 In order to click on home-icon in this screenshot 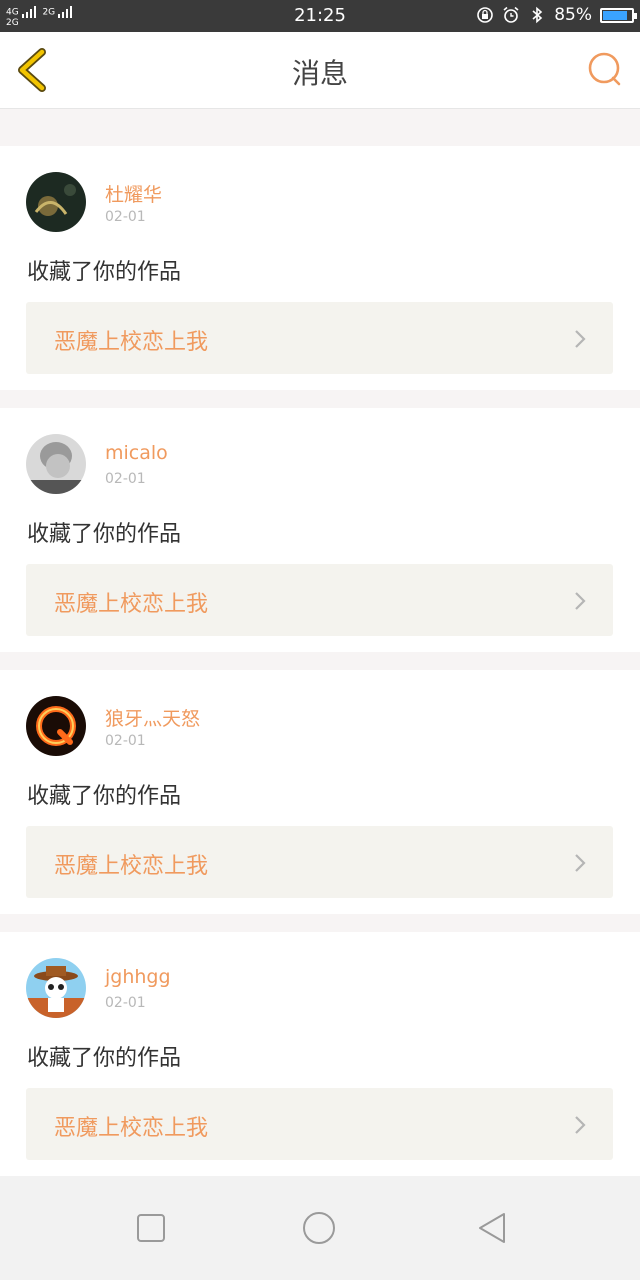, I will do `click(319, 1228)`.